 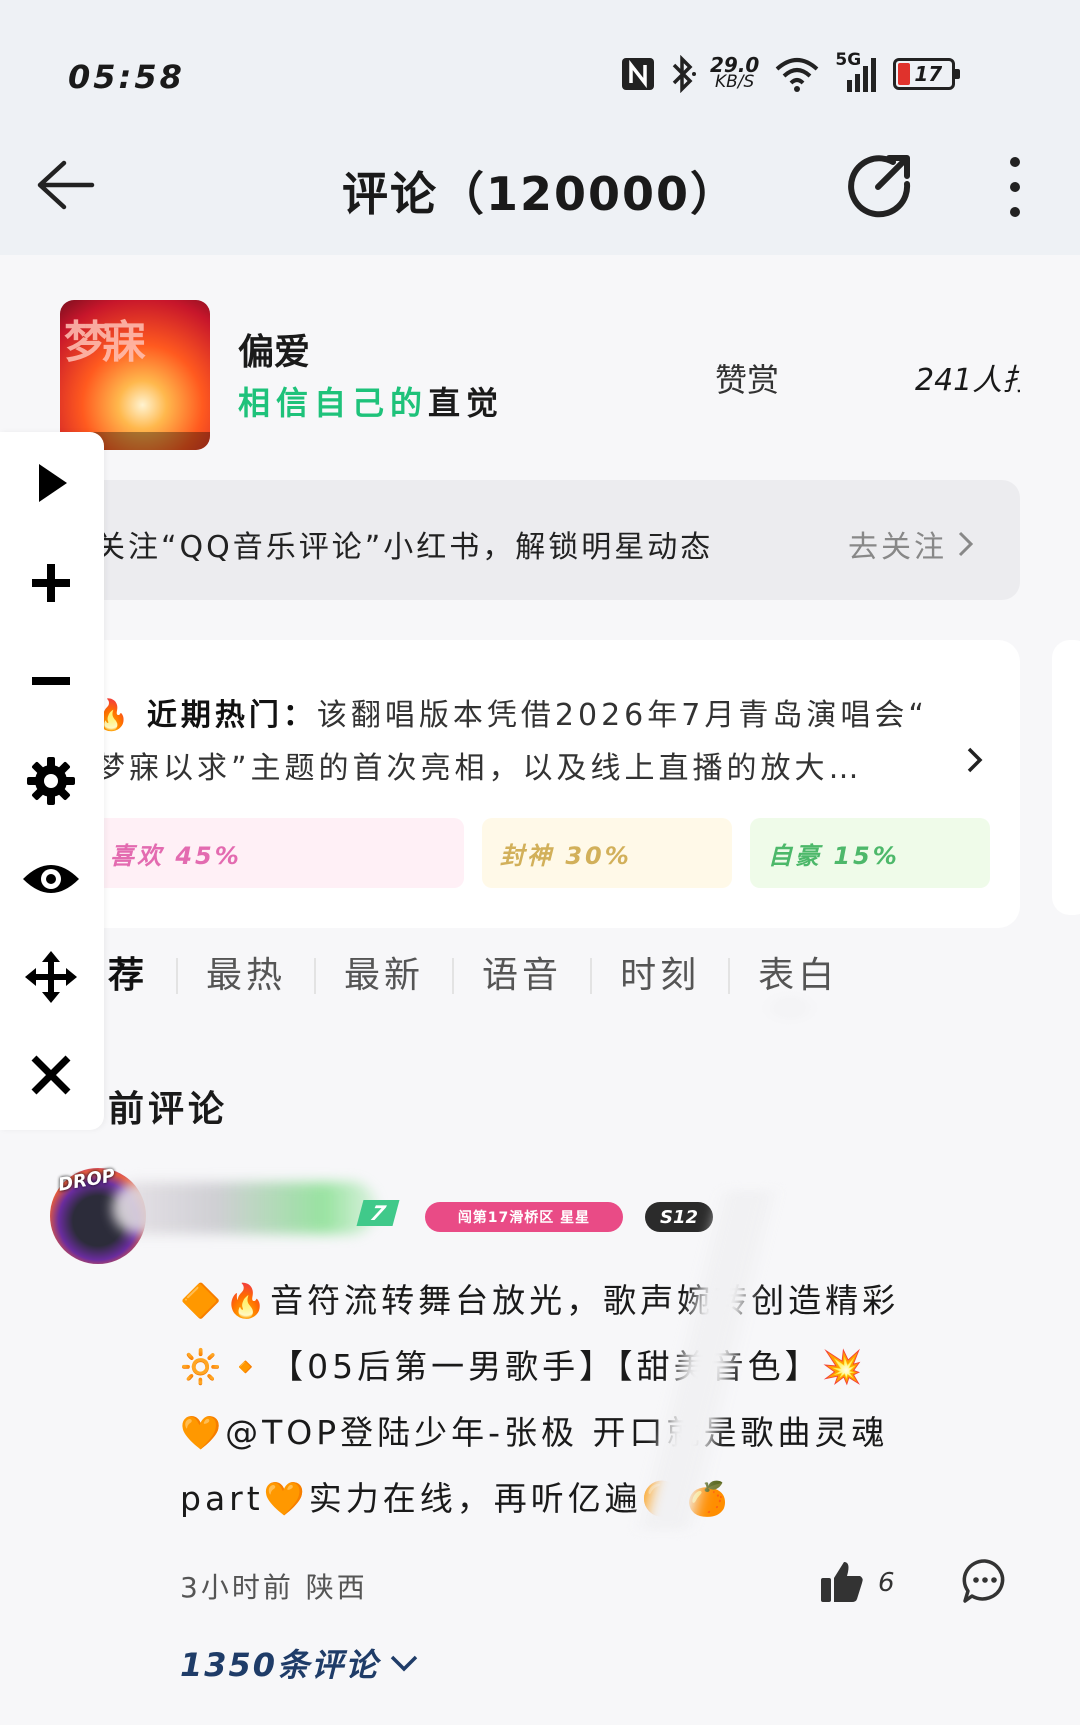 I want to click on tab-moments: 时刻, so click(x=661, y=976).